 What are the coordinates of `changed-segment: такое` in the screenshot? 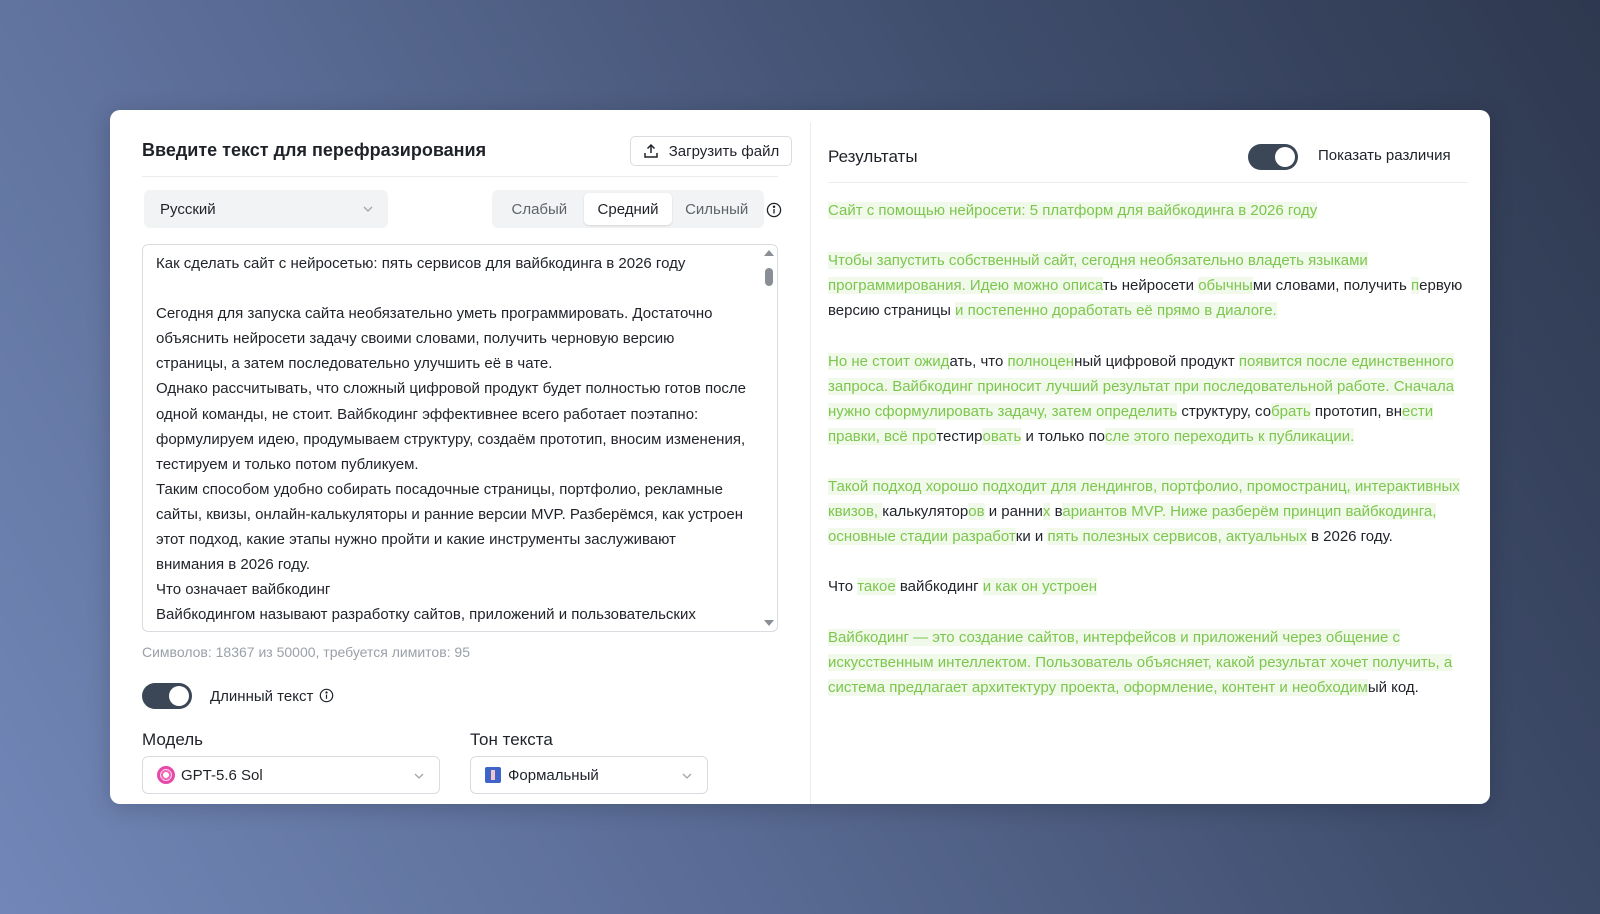 It's located at (876, 587).